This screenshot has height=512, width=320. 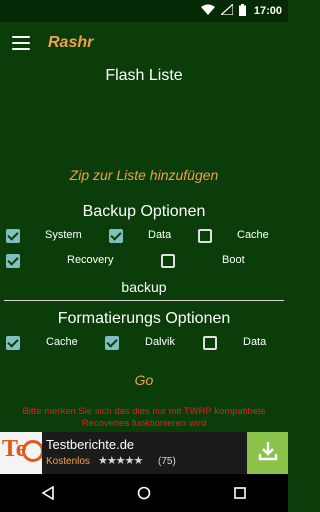 I want to click on backup-options-row-1: System Data Cache, so click(x=144, y=236).